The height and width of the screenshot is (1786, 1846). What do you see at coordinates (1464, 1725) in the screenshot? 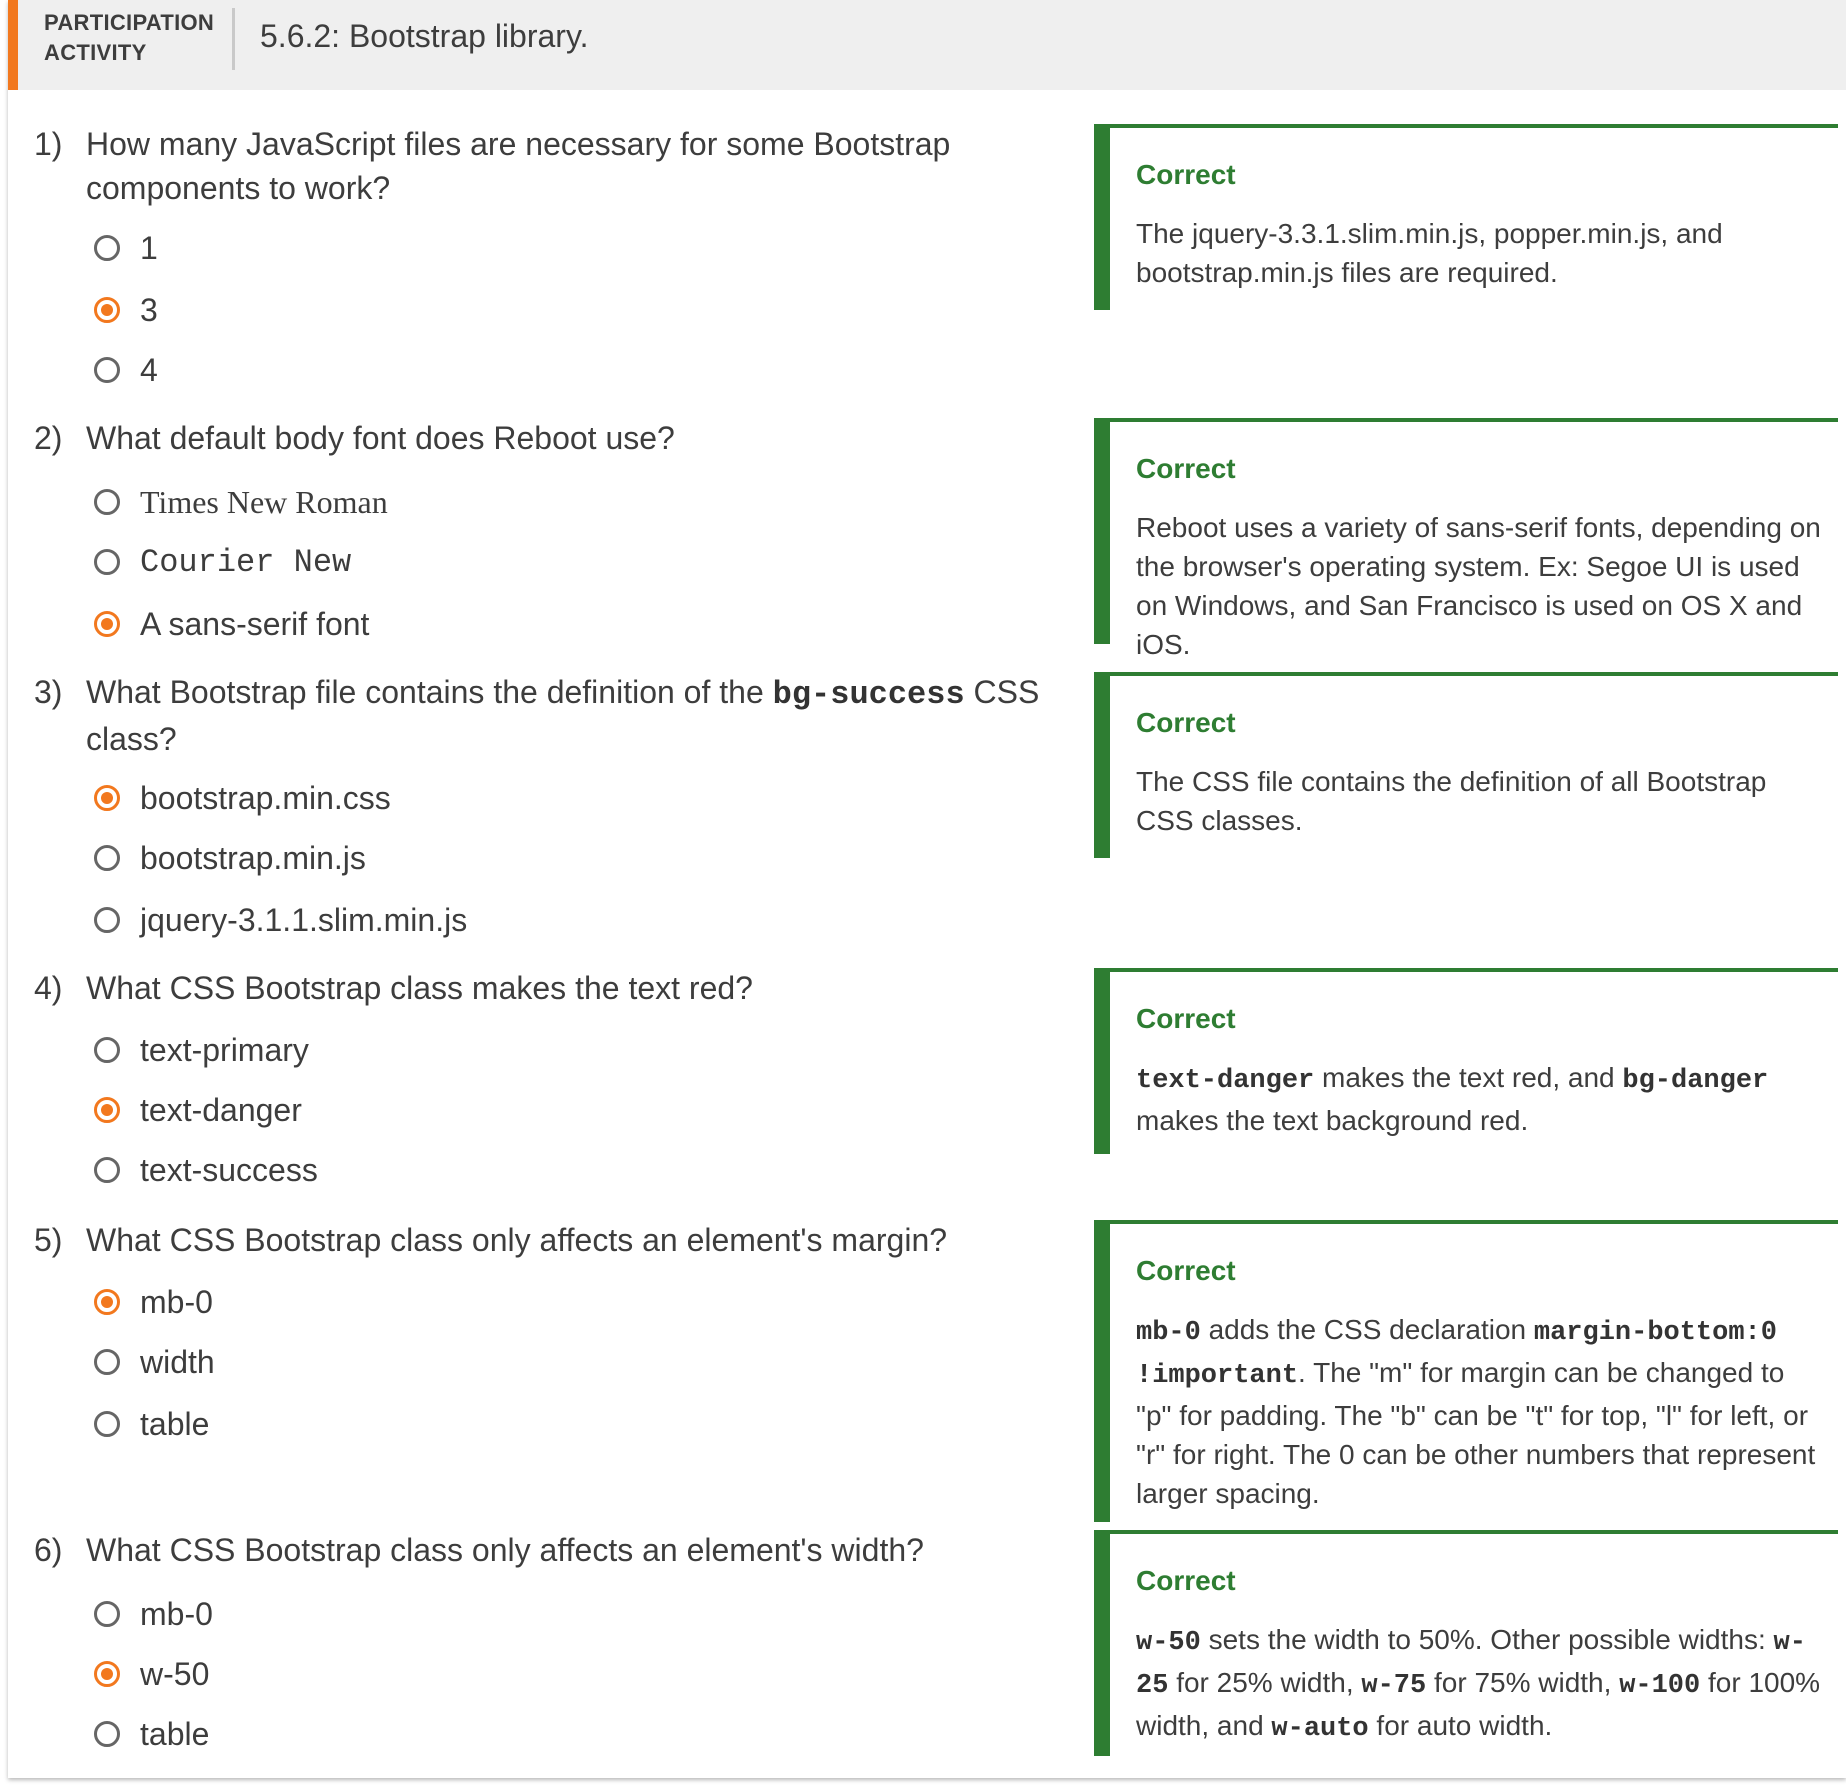
I see `feedback-text-part: for auto width.` at bounding box center [1464, 1725].